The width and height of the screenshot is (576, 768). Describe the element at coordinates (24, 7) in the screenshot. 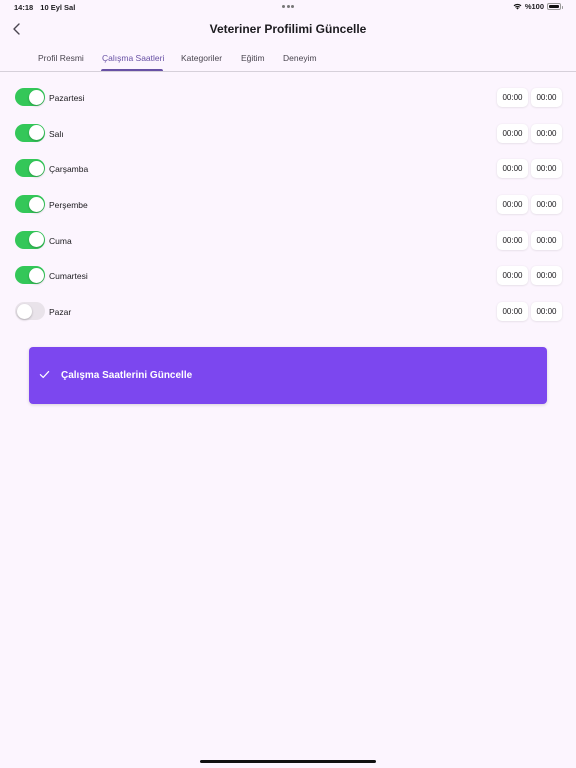

I see `status-time: 14:18` at that location.